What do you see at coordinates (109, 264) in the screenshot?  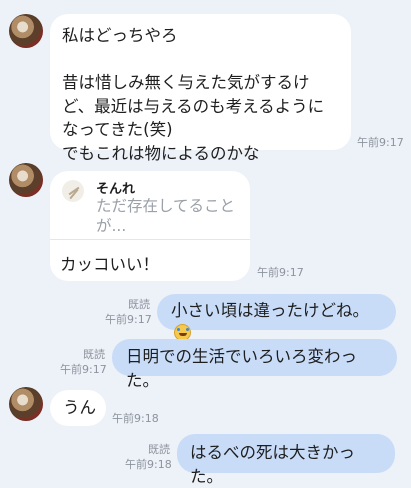 I see `message-text: カッコいい！` at bounding box center [109, 264].